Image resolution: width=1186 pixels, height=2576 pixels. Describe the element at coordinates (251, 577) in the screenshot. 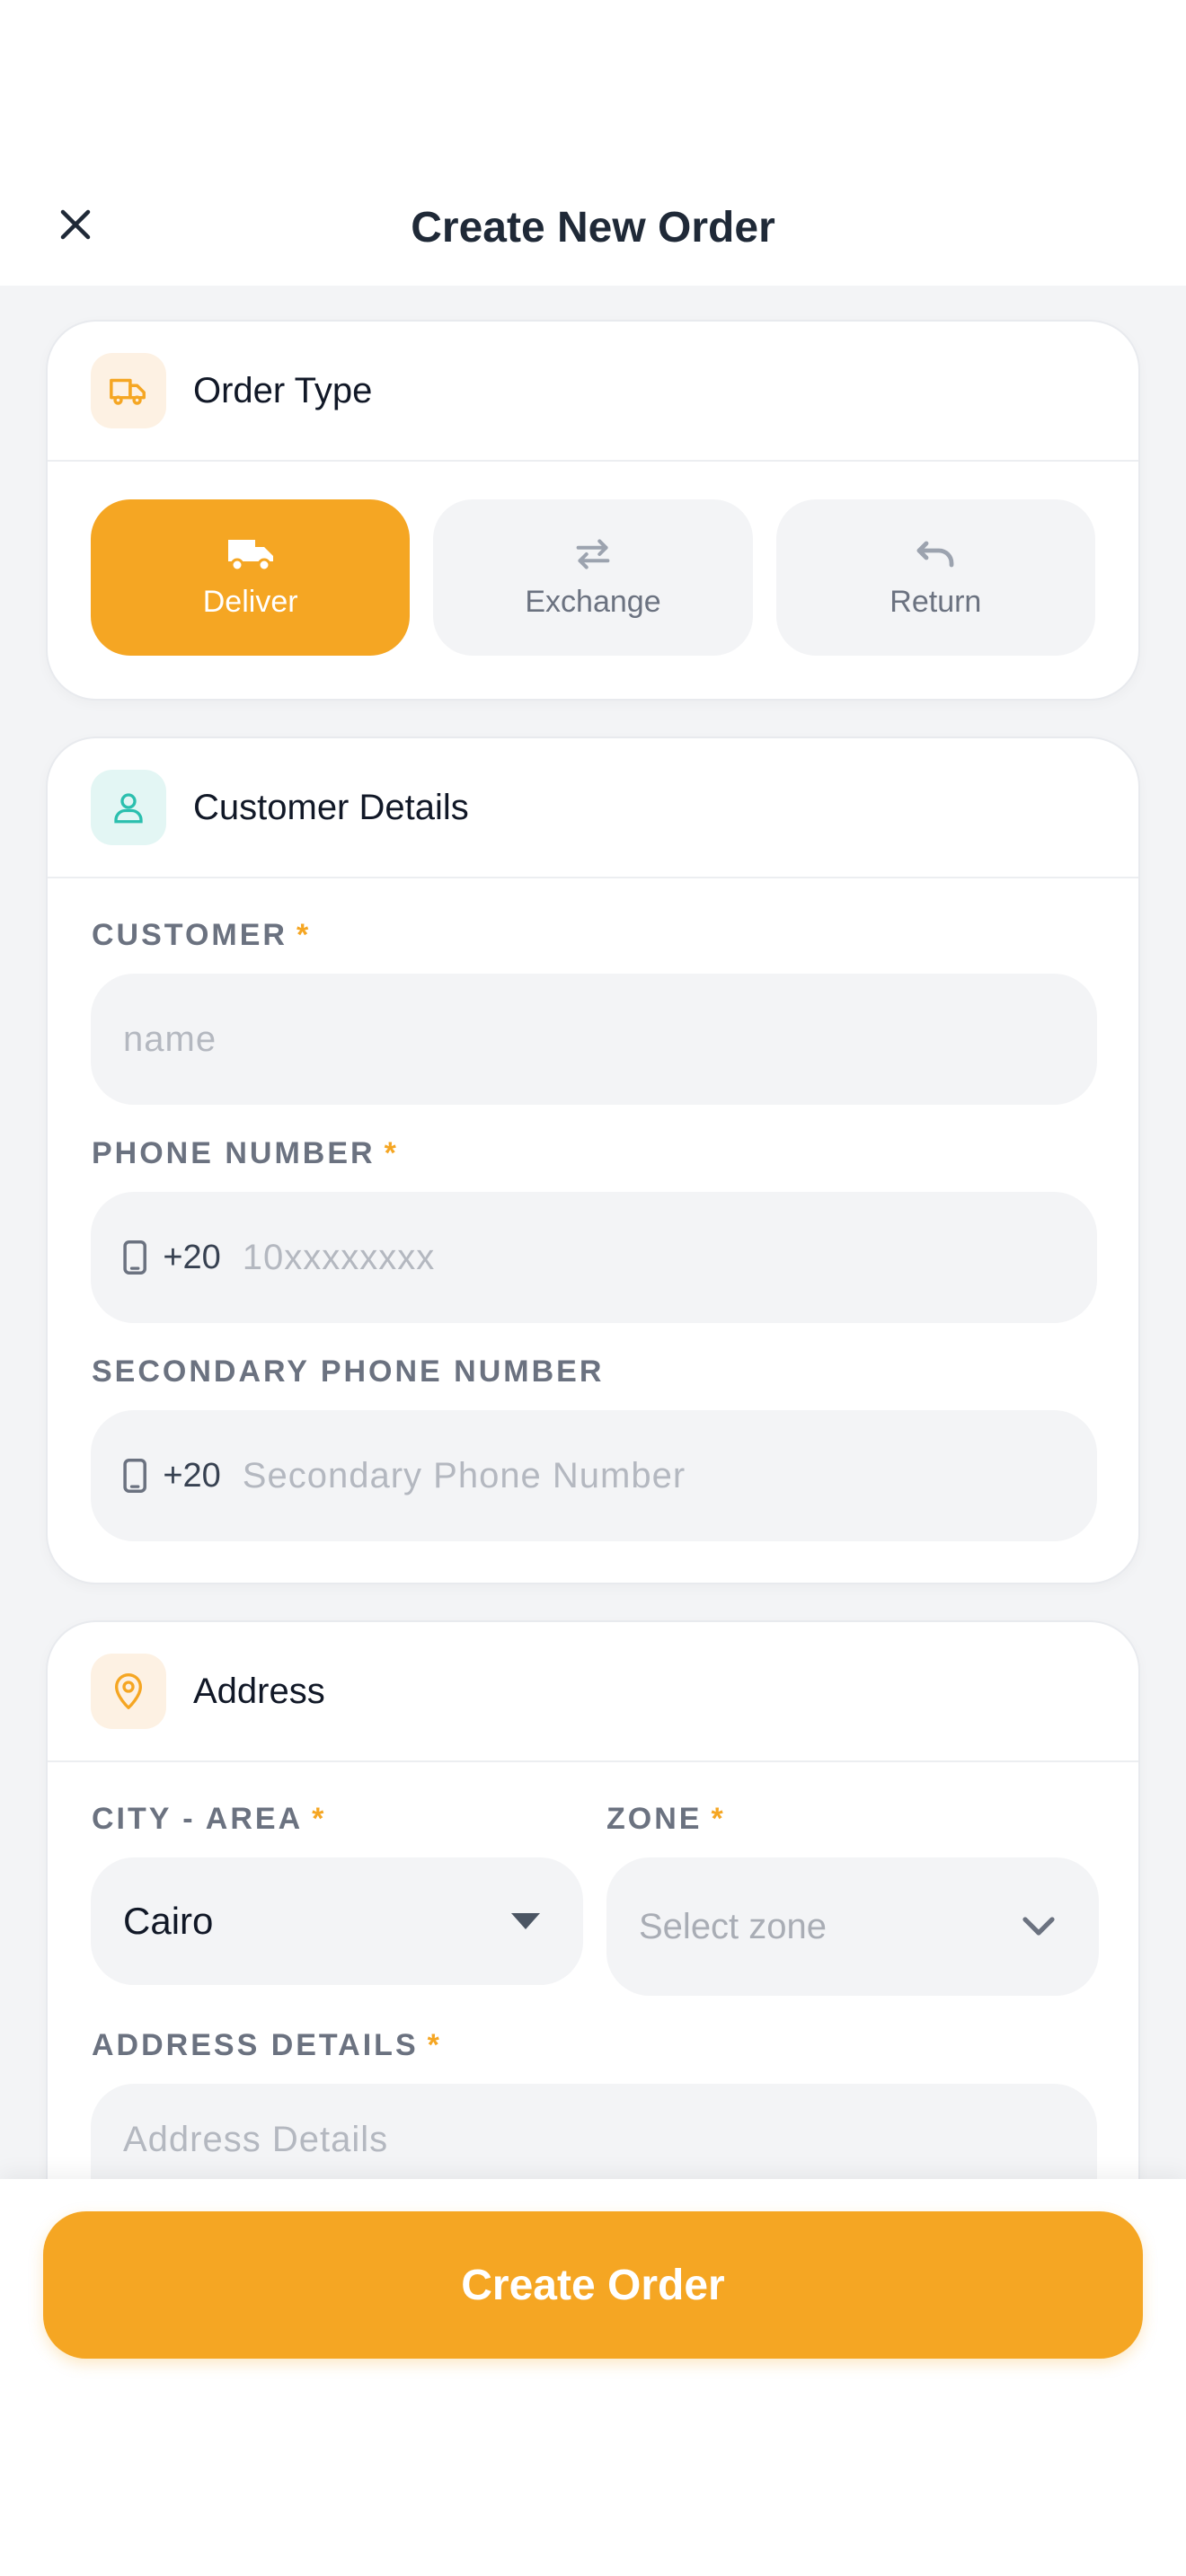

I see `order-type-deliver-button: Deliver` at that location.